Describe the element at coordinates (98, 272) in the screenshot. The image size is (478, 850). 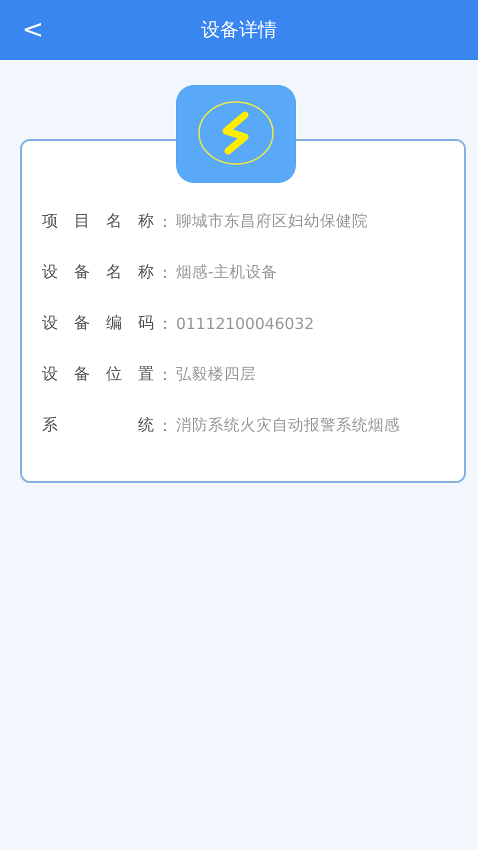
I see `field-label: 设 备 名 称` at that location.